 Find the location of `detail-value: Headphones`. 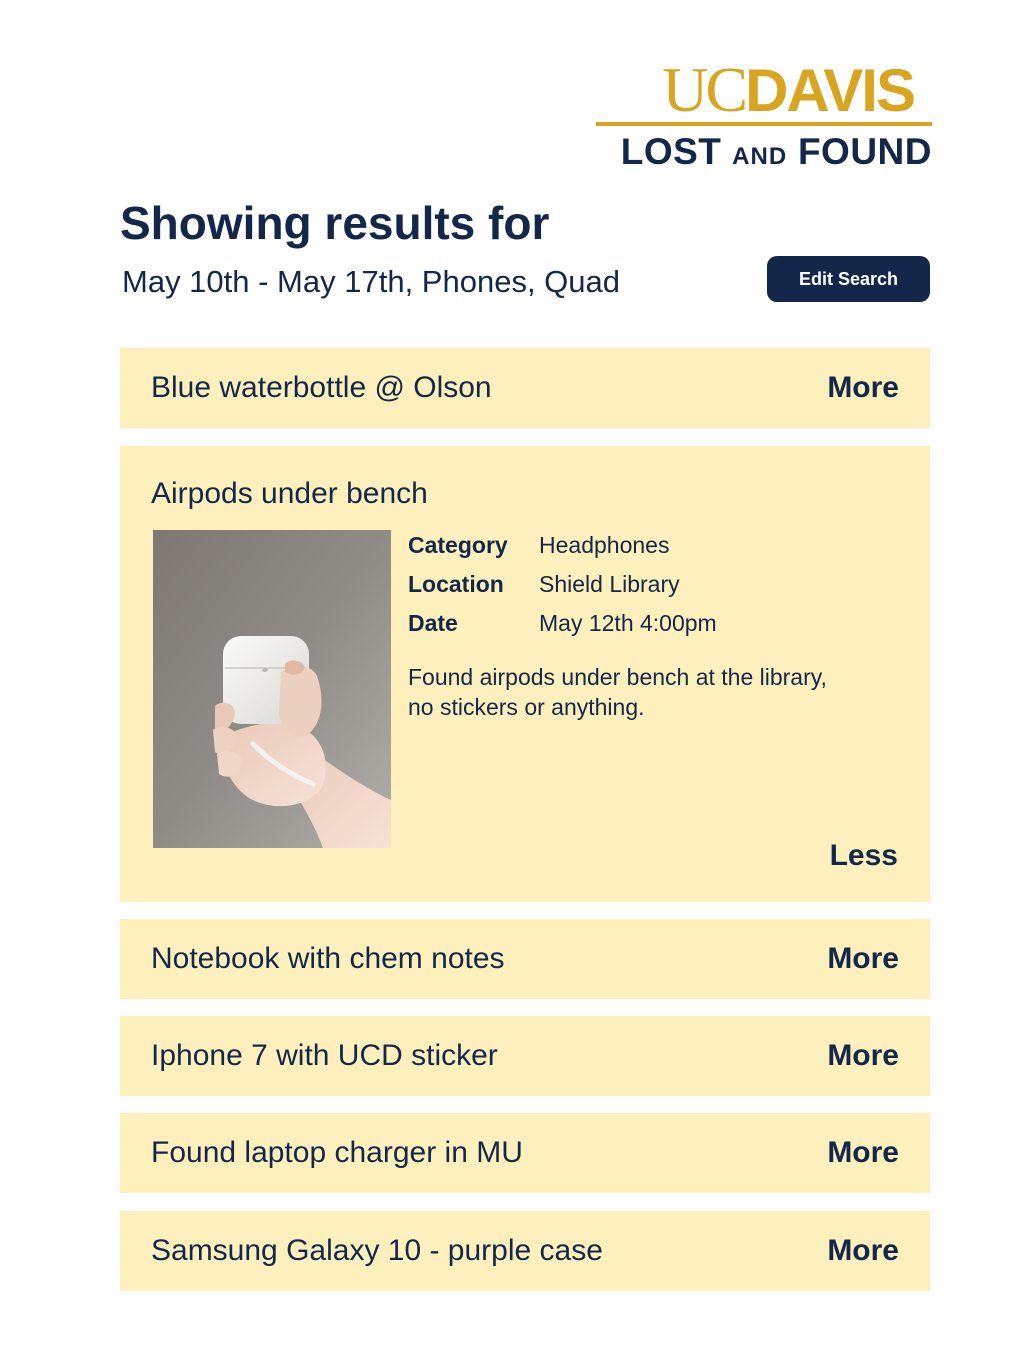

detail-value: Headphones is located at coordinates (604, 545).